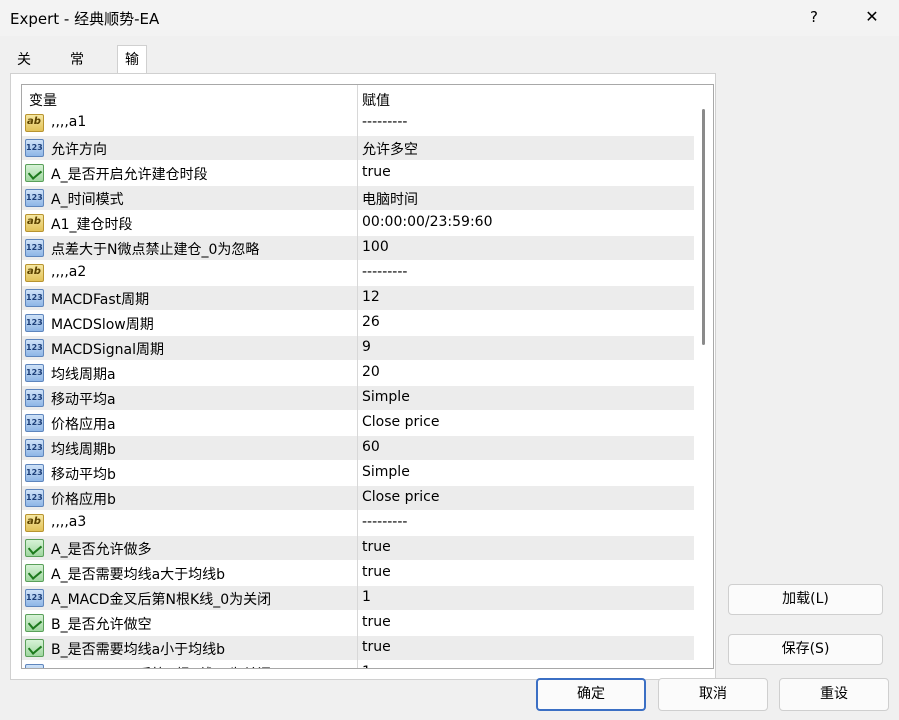  Describe the element at coordinates (591, 694) in the screenshot. I see `ok-button: 确定` at that location.